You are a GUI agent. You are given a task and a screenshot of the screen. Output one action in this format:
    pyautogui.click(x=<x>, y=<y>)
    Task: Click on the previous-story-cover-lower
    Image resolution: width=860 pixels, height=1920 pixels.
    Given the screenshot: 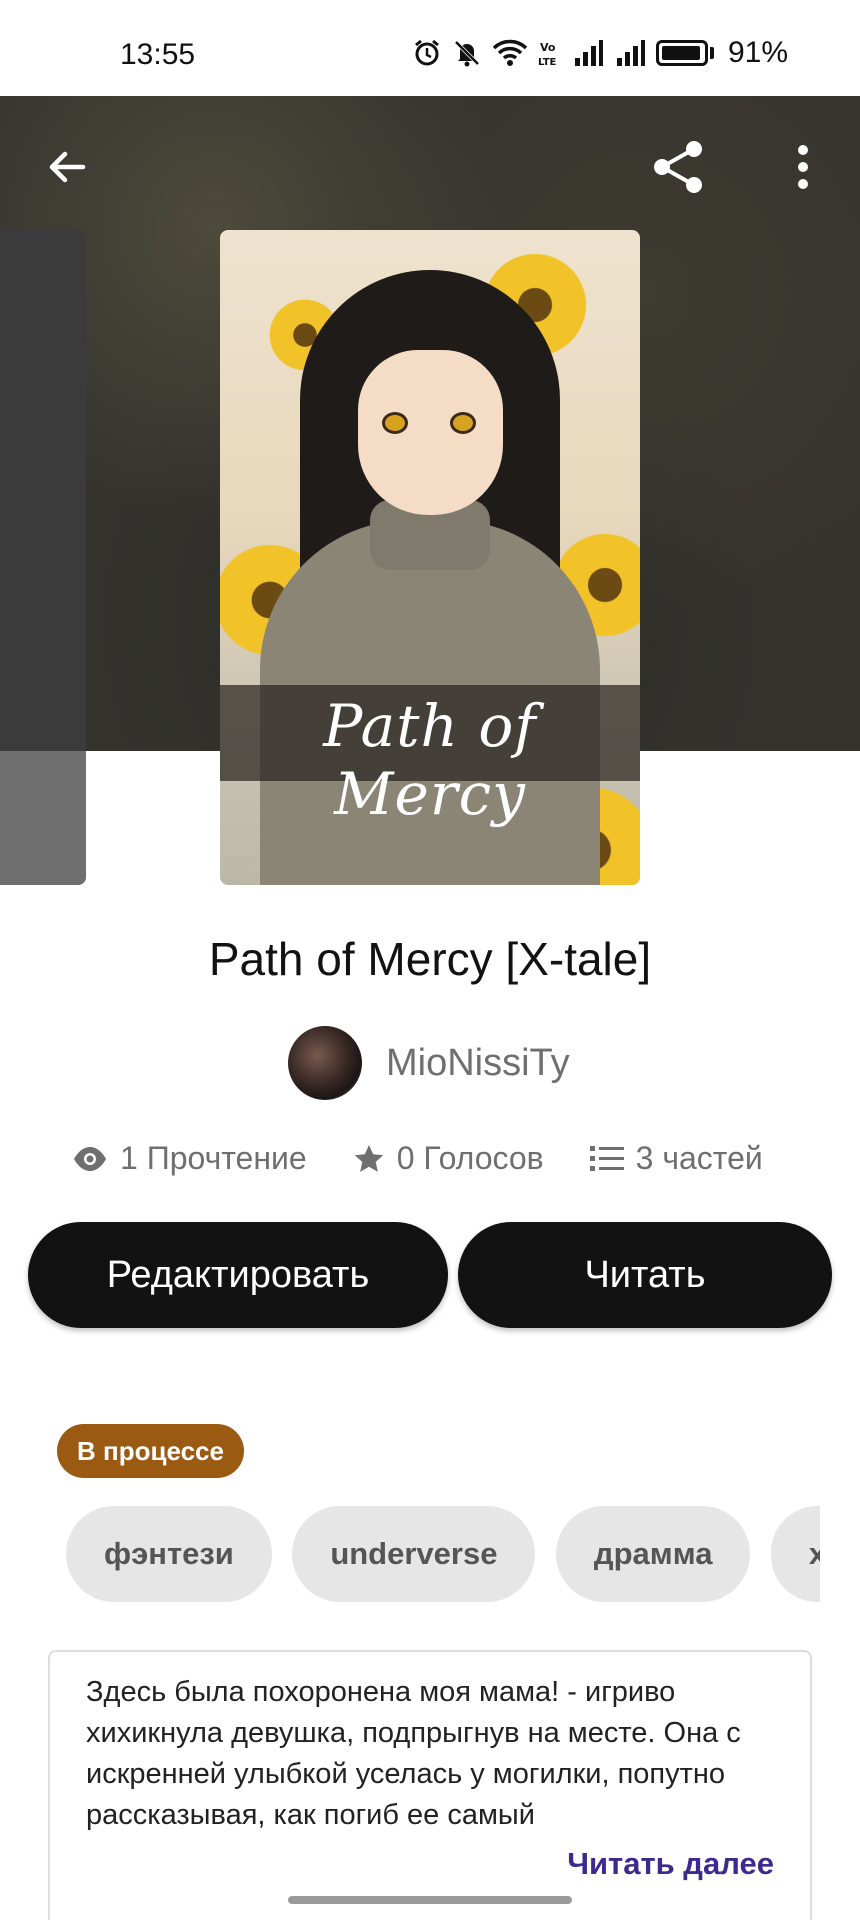 What is the action you would take?
    pyautogui.click(x=43, y=818)
    